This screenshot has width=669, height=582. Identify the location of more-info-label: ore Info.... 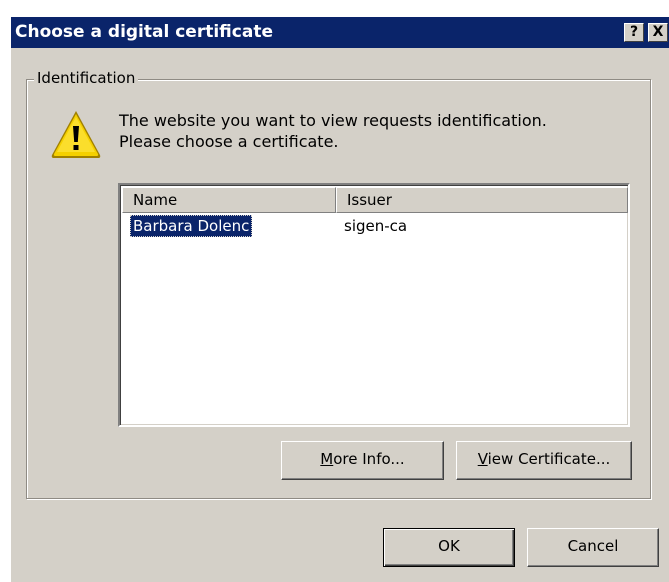
(369, 459).